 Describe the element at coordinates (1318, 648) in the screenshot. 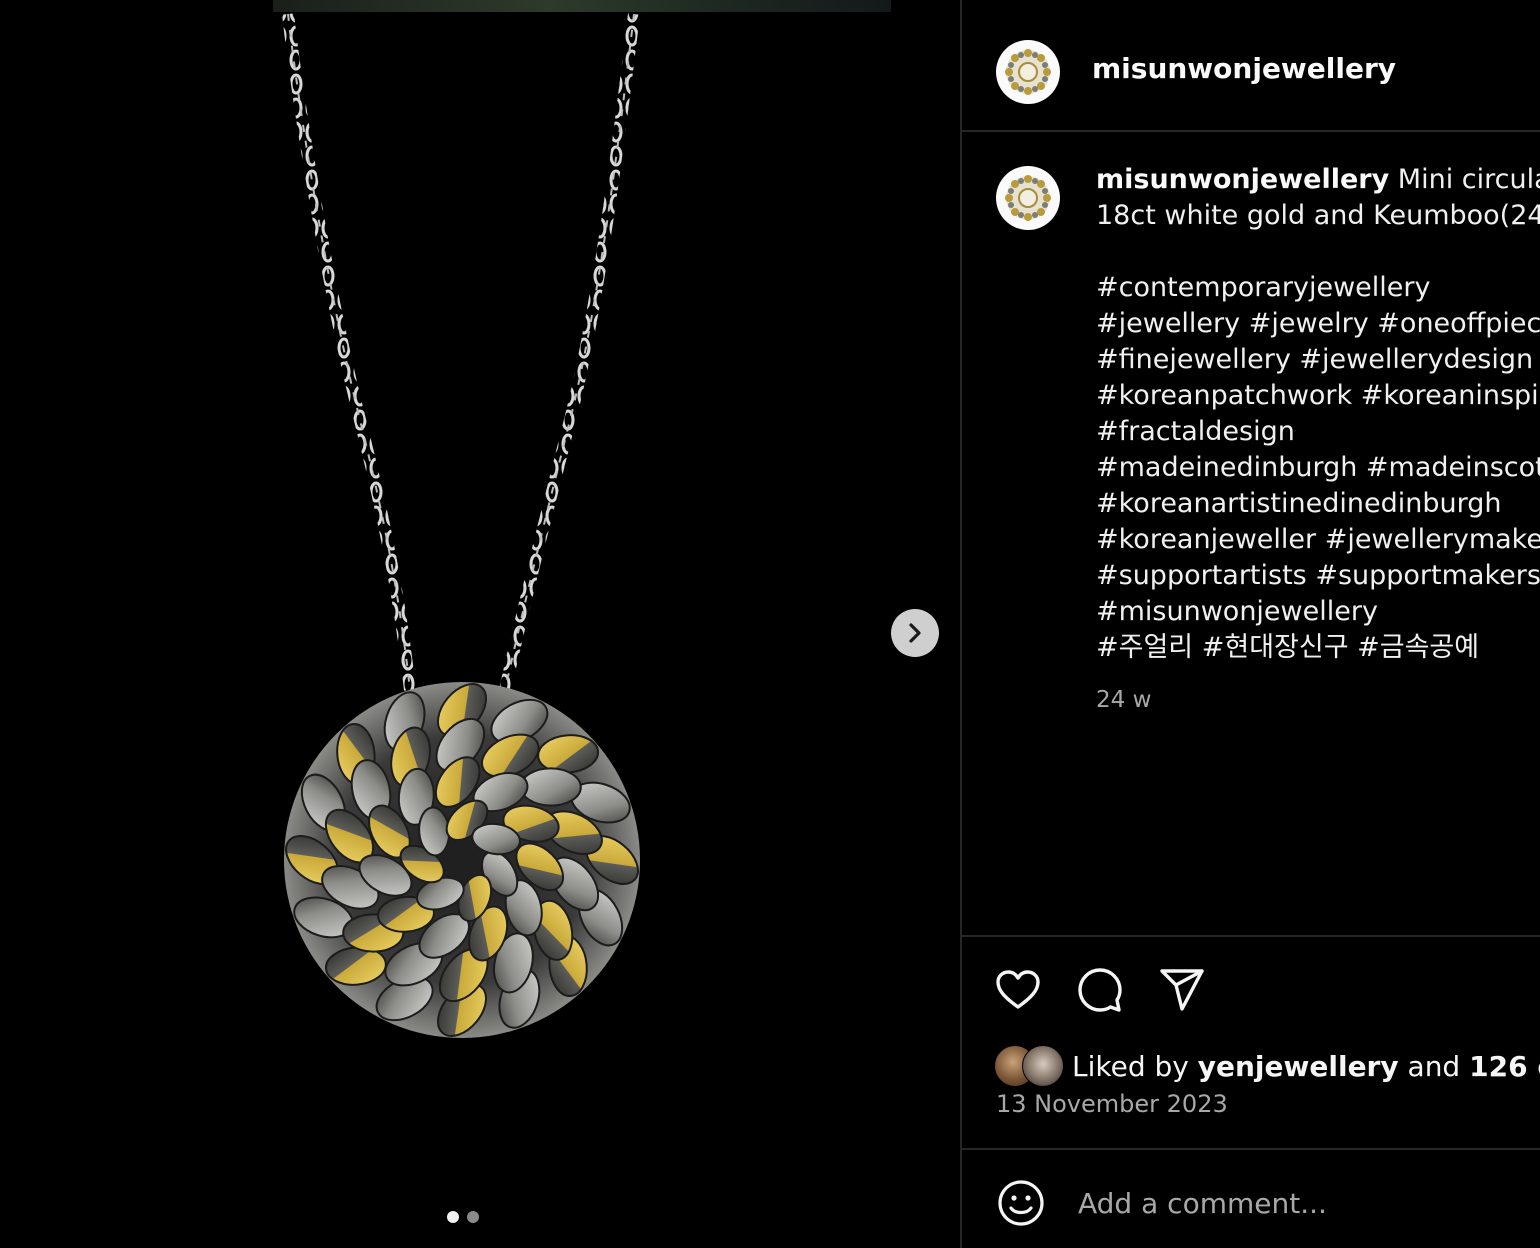

I see `hashtag-line: #주얼리 #현대장신구 #금속공예` at that location.